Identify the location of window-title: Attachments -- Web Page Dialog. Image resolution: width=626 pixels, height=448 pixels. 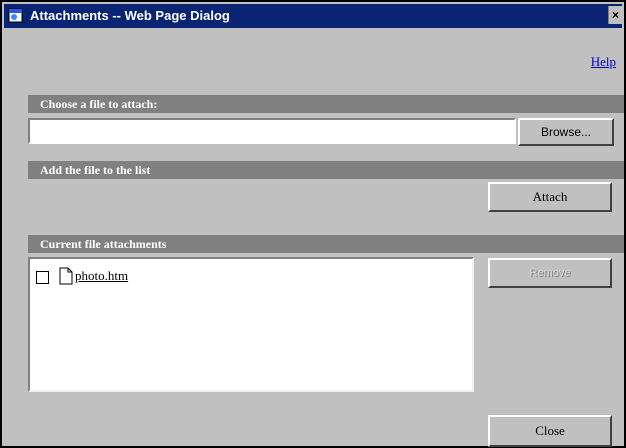
(130, 15).